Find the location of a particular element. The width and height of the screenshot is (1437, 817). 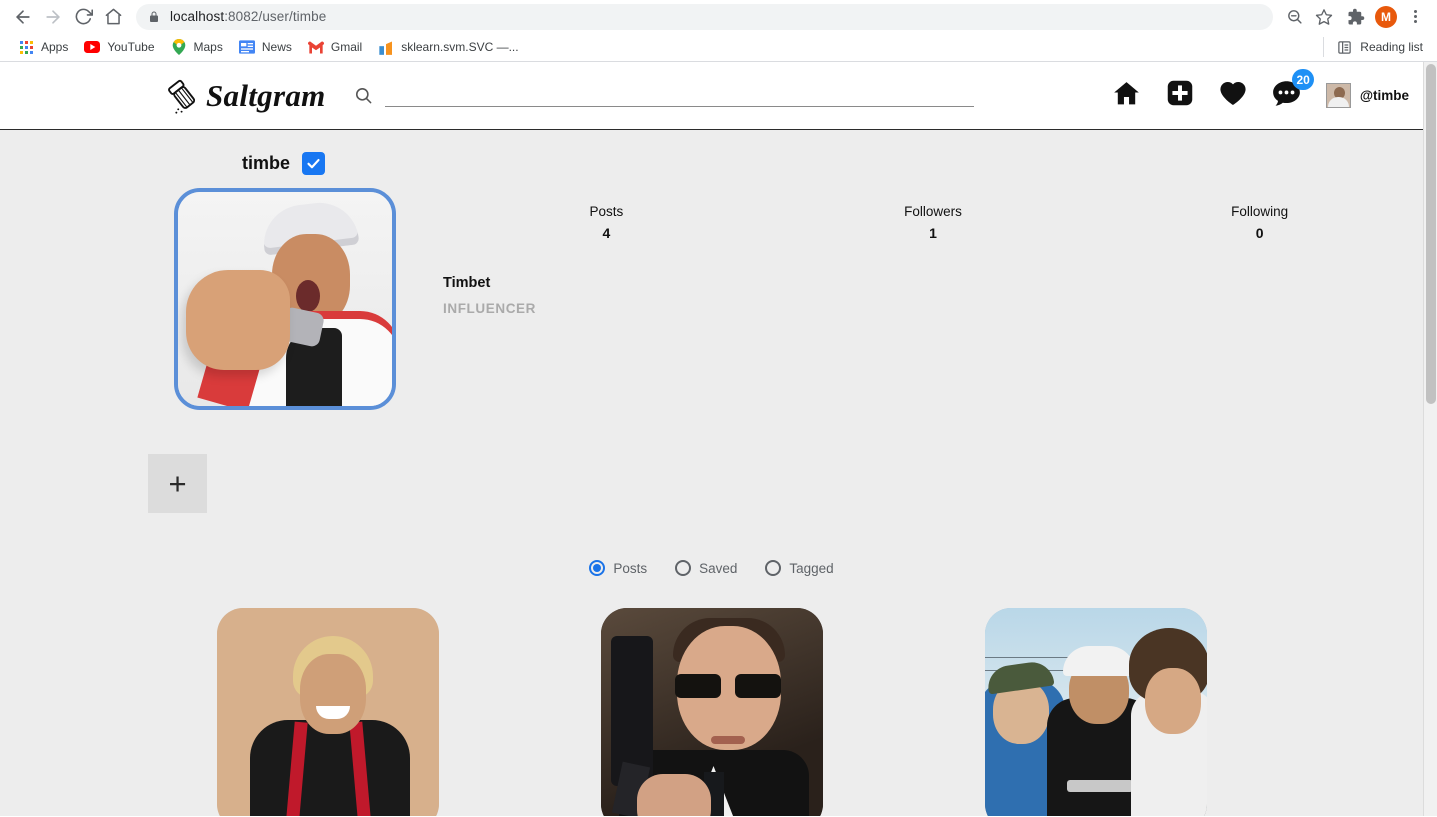

add-post-tile: + is located at coordinates (177, 483).